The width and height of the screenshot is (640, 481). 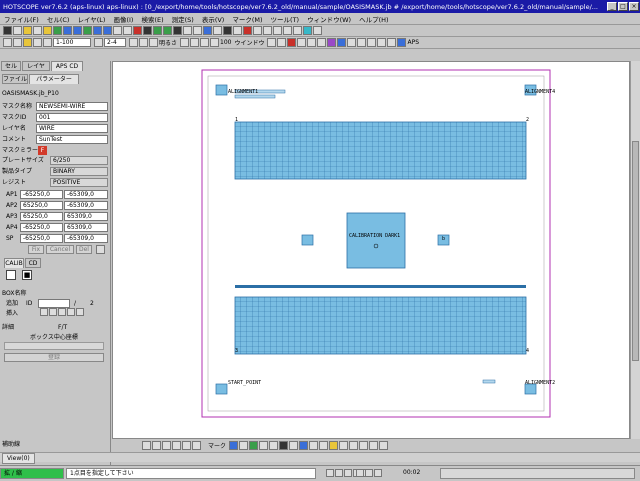 What do you see at coordinates (217, 30) in the screenshot?
I see `line-icon` at bounding box center [217, 30].